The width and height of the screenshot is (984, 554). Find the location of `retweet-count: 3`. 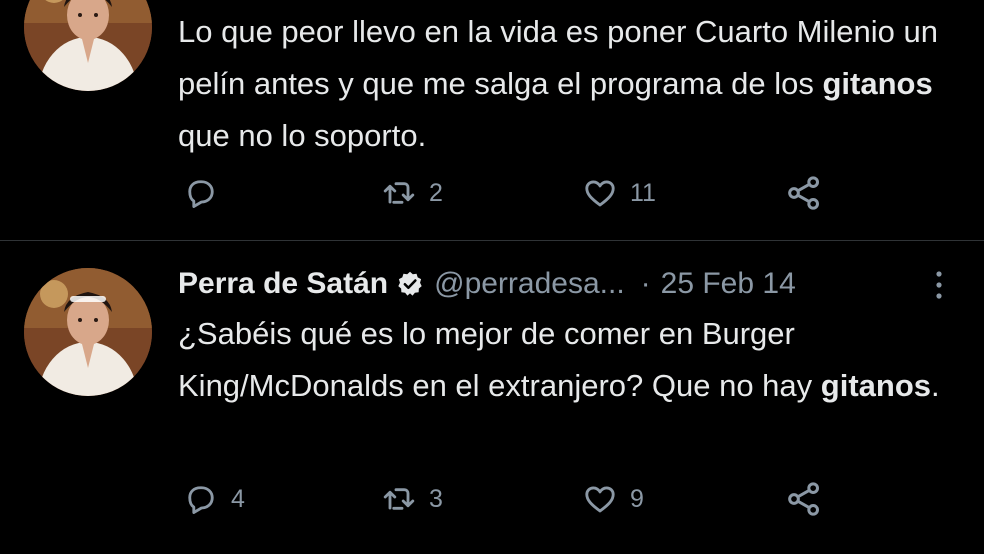

retweet-count: 3 is located at coordinates (436, 498).